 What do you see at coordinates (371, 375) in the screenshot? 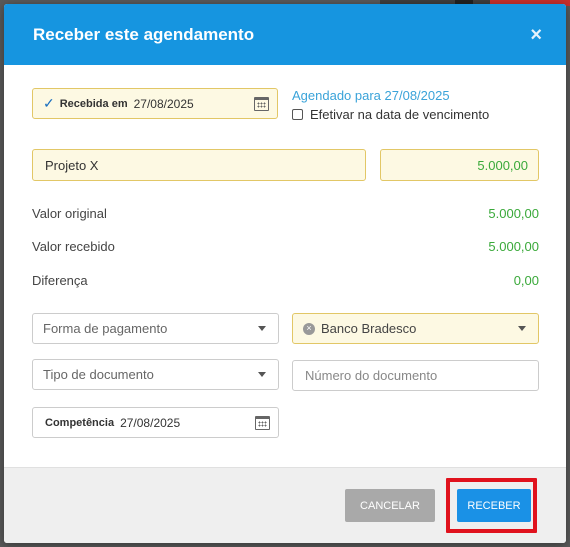
I see `document-number-placeholder: Número do documento` at bounding box center [371, 375].